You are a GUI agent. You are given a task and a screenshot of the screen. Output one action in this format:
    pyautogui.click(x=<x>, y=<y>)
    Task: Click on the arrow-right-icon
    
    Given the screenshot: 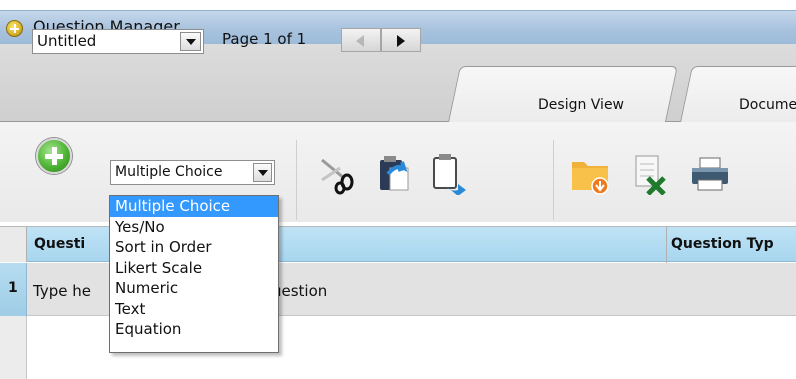 What is the action you would take?
    pyautogui.click(x=401, y=41)
    